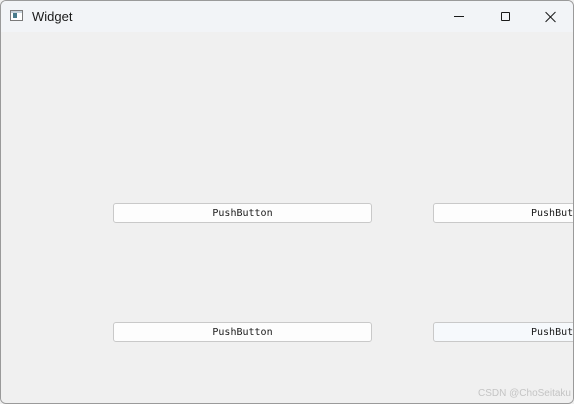 The width and height of the screenshot is (574, 404). I want to click on minimize-icon, so click(459, 16).